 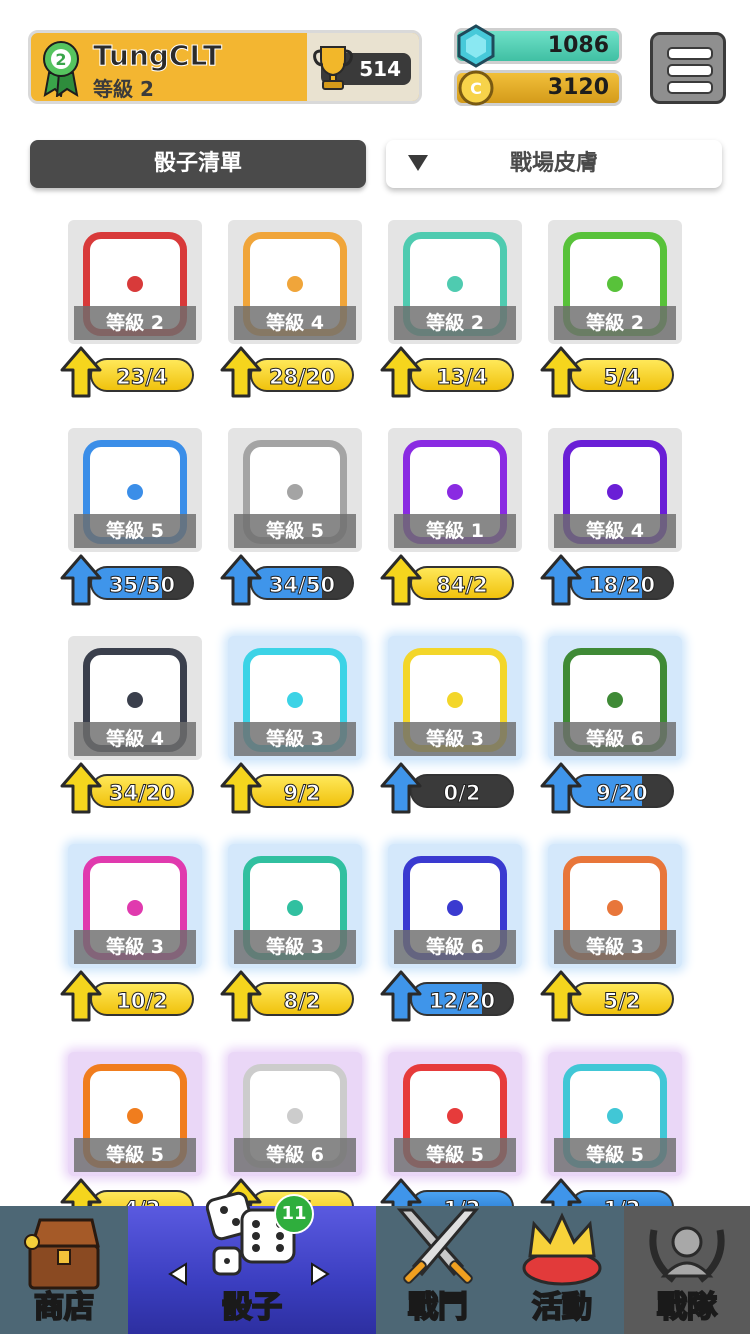 What do you see at coordinates (135, 739) in the screenshot?
I see `dice-level-label: 等級 4` at bounding box center [135, 739].